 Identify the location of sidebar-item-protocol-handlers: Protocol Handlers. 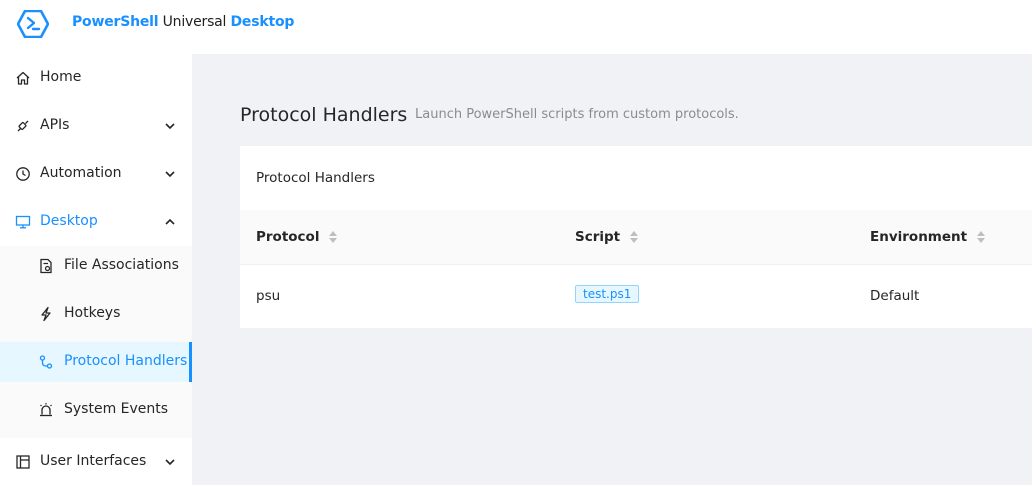
(96, 362).